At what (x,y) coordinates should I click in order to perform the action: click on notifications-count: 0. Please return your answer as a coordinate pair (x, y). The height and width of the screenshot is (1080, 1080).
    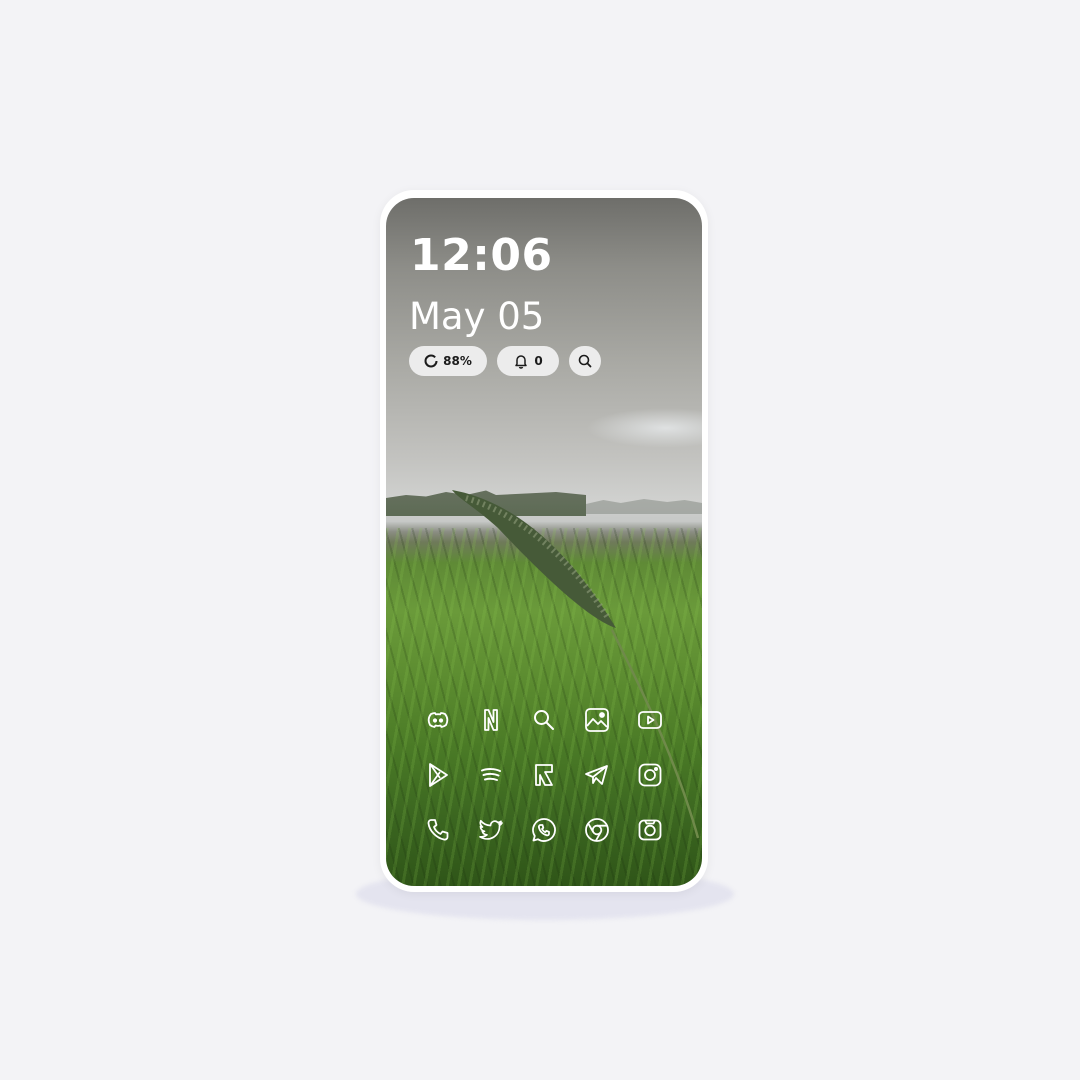
    Looking at the image, I should click on (538, 361).